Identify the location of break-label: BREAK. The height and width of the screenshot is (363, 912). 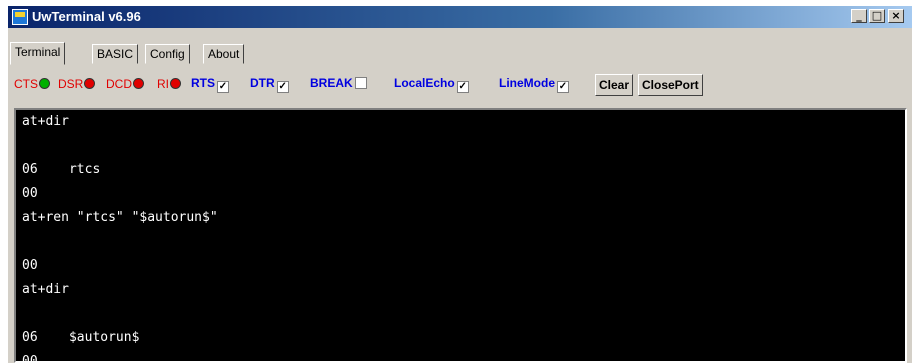
(331, 83).